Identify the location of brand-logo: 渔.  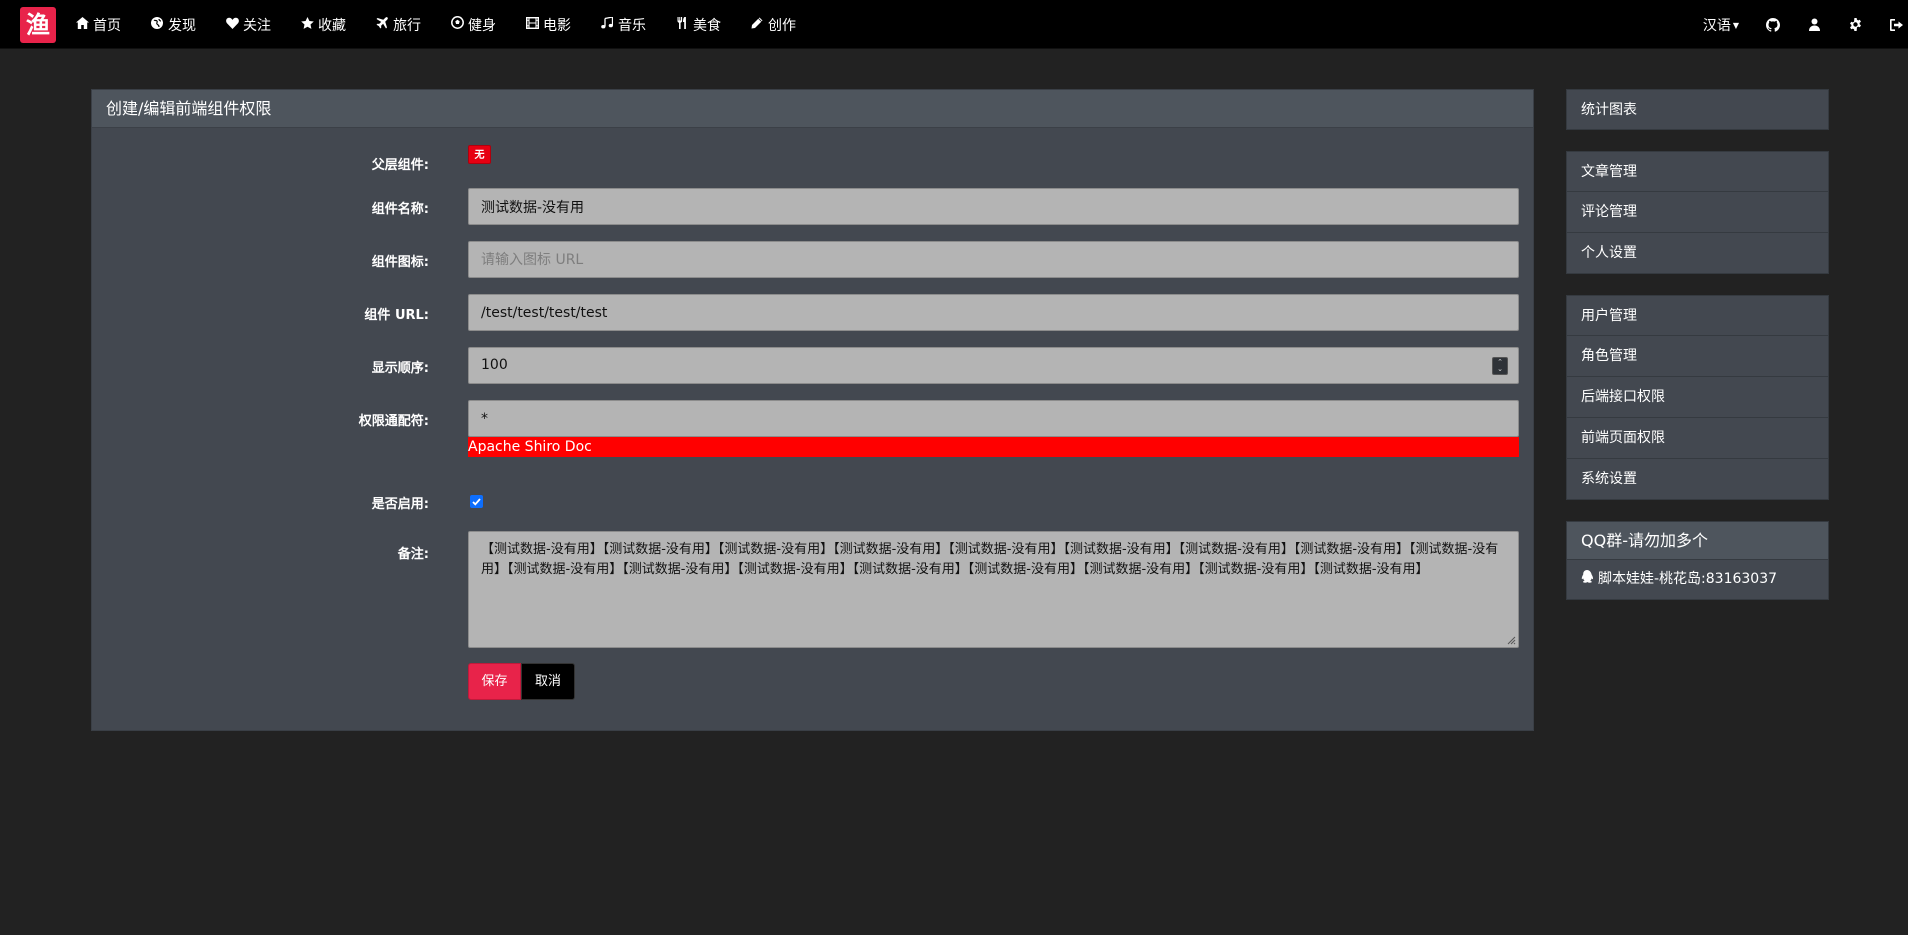
(38, 25).